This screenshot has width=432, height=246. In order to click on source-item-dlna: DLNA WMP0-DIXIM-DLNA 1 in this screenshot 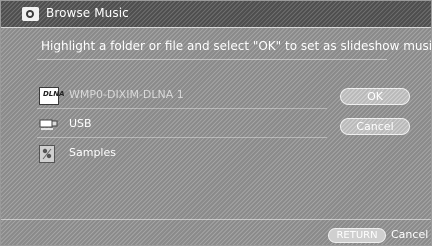, I will do `click(177, 96)`.